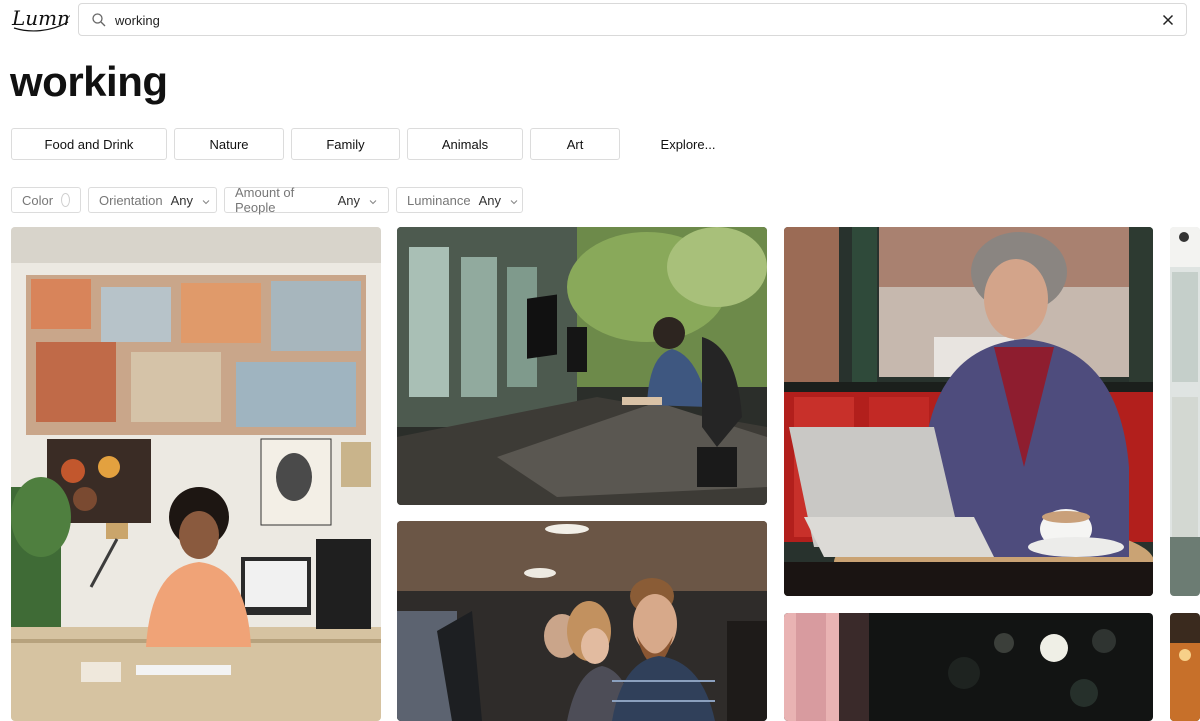  What do you see at coordinates (137, 20) in the screenshot?
I see `search-input: working` at bounding box center [137, 20].